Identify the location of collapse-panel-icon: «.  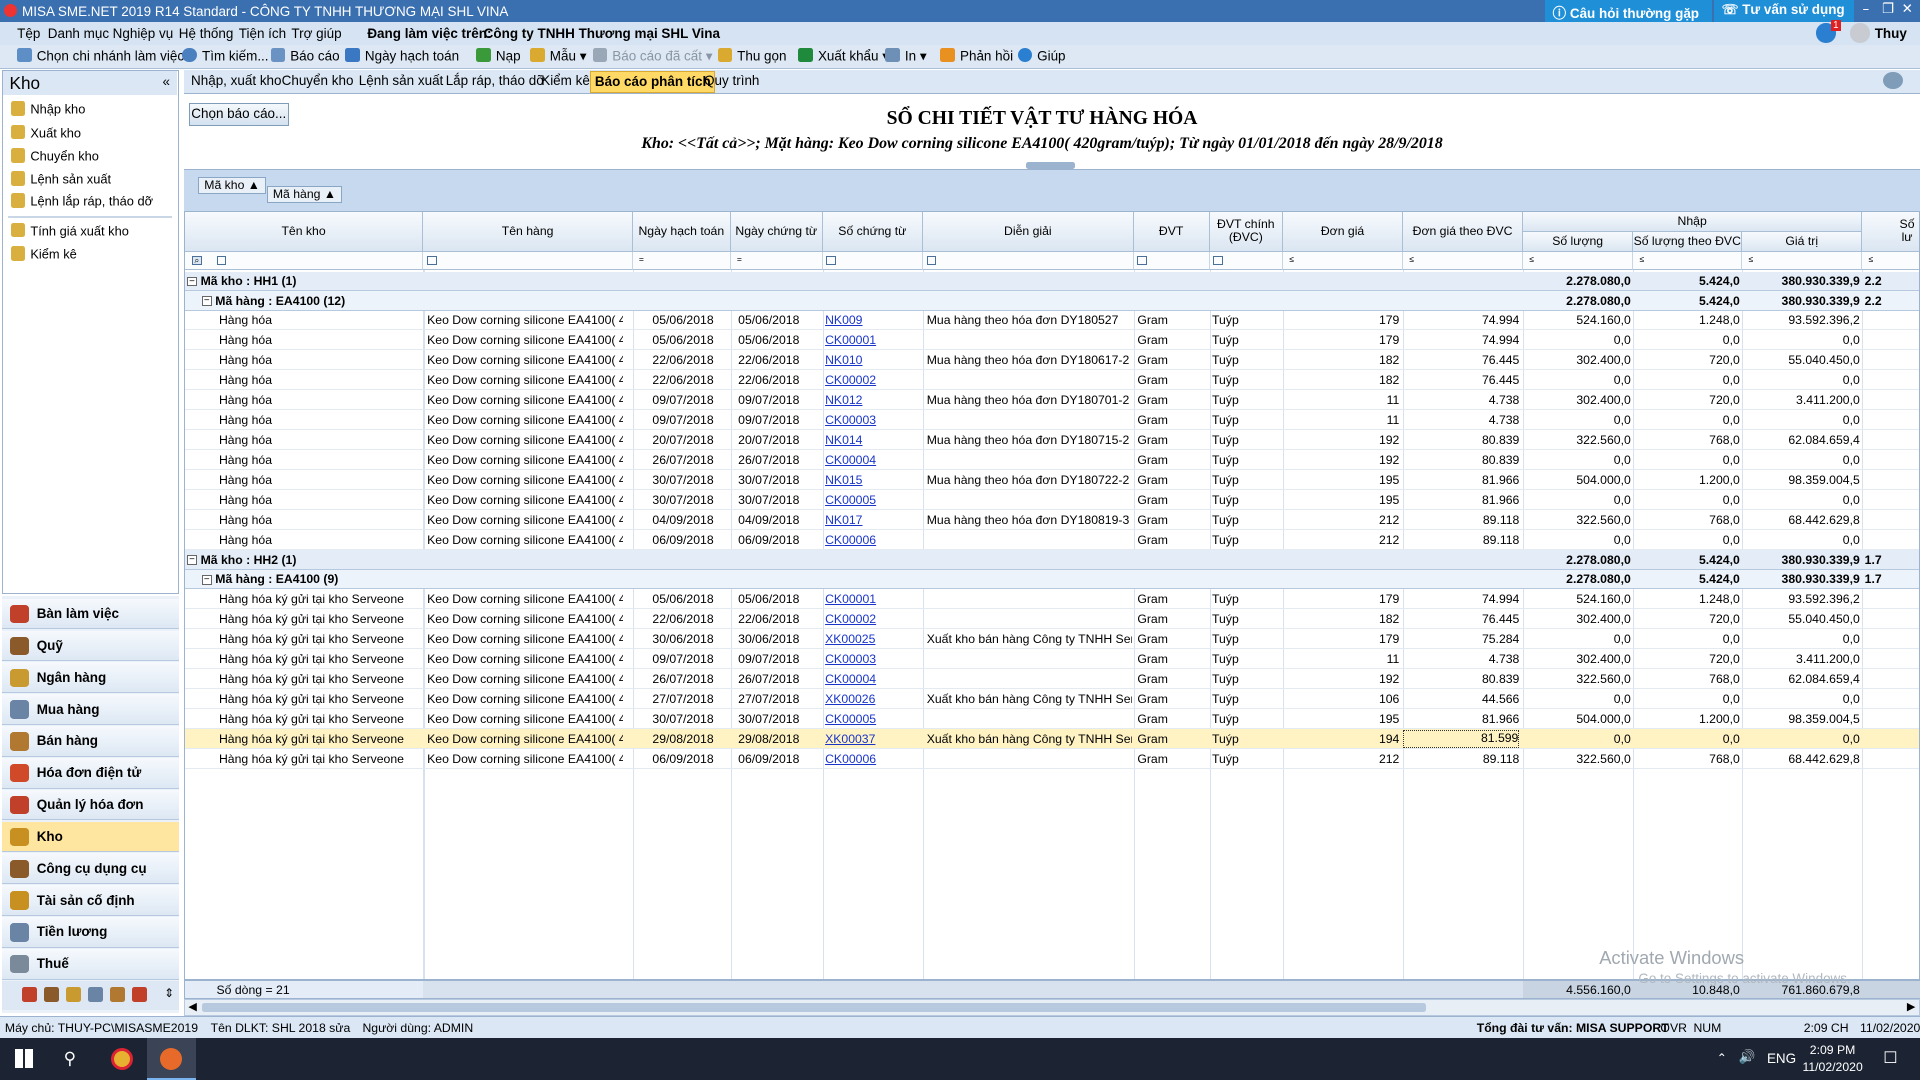
(165, 81).